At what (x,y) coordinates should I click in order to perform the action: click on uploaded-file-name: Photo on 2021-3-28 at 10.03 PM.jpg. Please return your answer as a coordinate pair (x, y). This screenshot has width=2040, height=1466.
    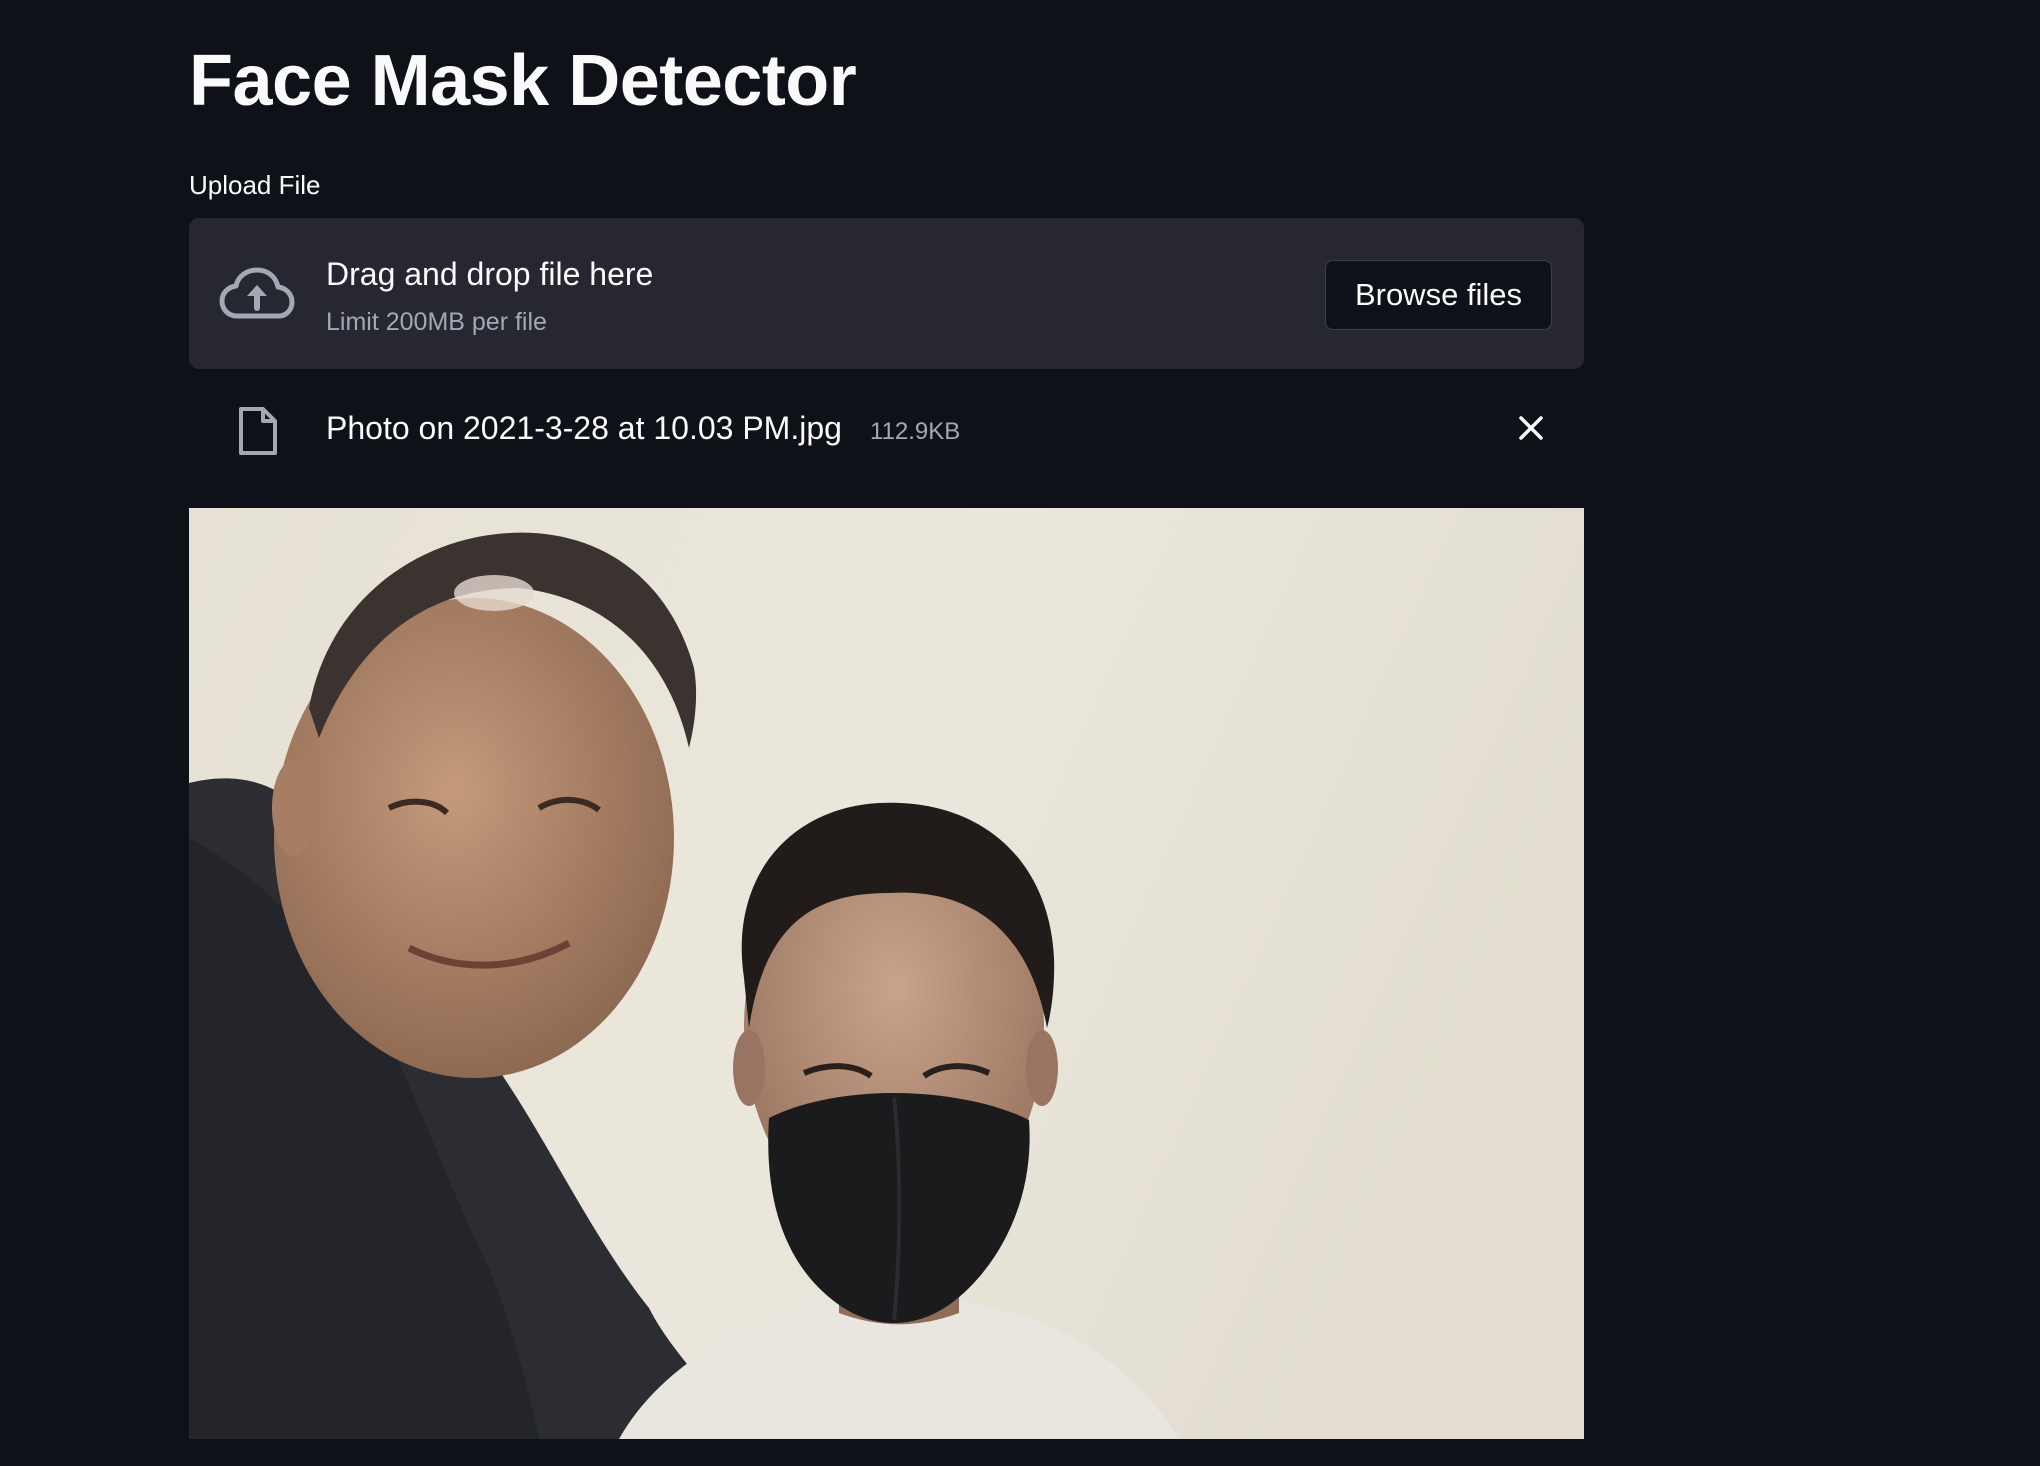
    Looking at the image, I should click on (584, 428).